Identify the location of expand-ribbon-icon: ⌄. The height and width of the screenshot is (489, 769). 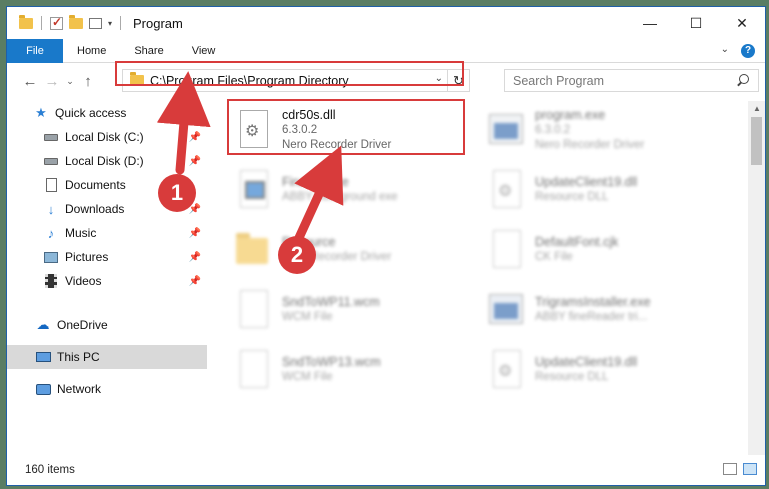
(725, 49).